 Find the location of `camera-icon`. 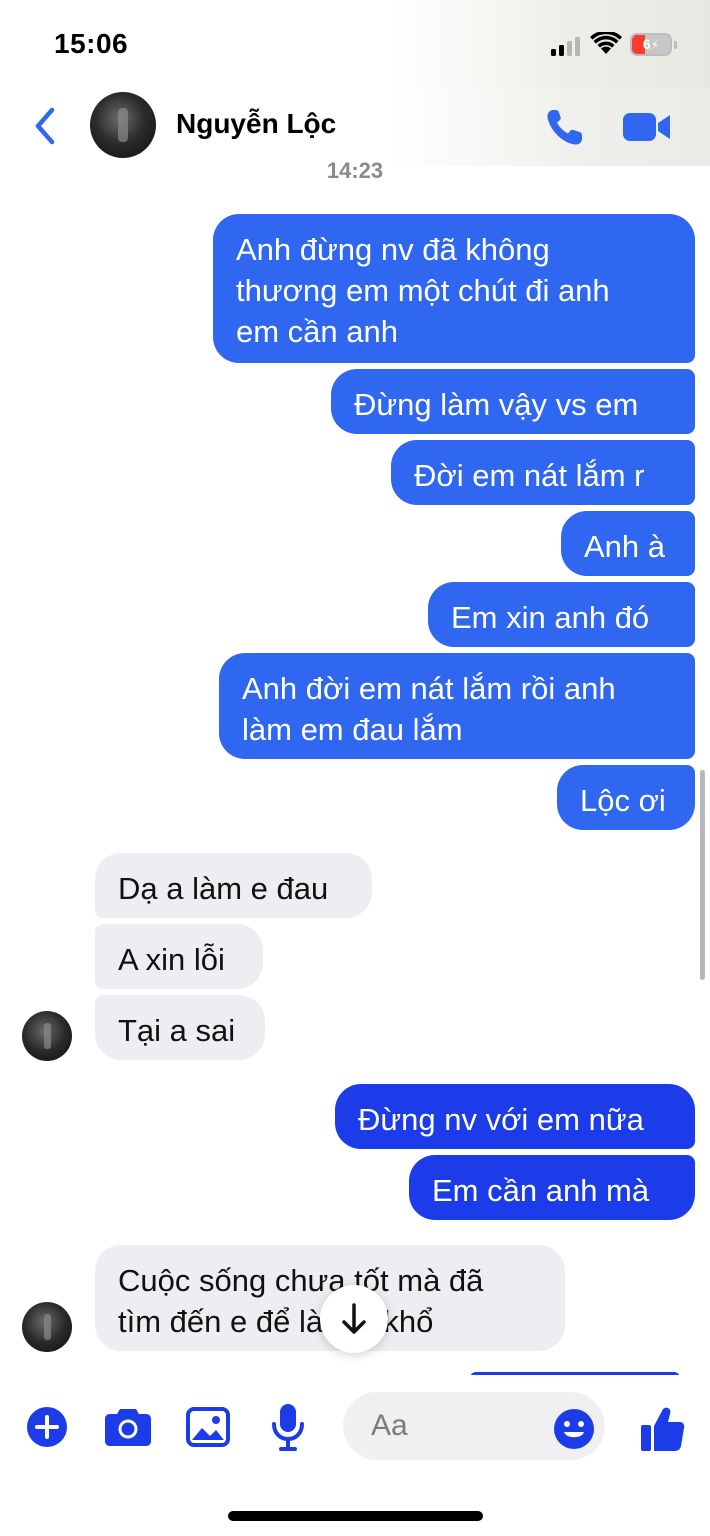

camera-icon is located at coordinates (128, 1427).